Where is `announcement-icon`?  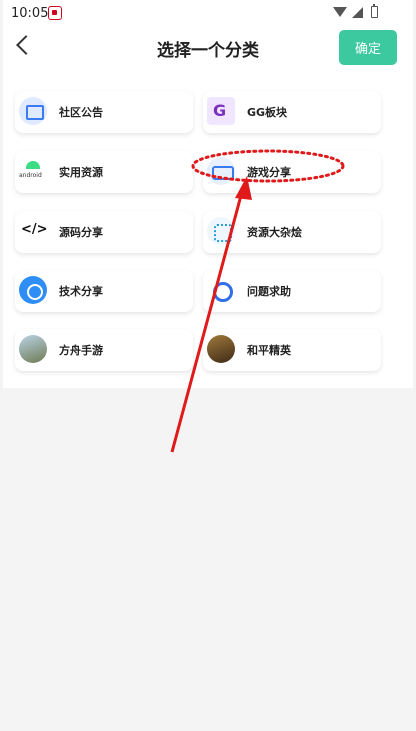 announcement-icon is located at coordinates (33, 111).